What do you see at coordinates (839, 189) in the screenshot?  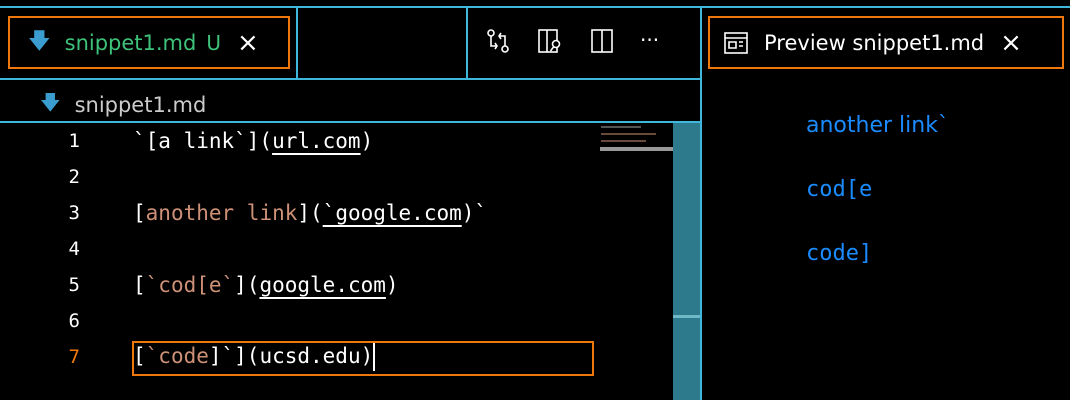 I see `preview-code-link: cod[e` at bounding box center [839, 189].